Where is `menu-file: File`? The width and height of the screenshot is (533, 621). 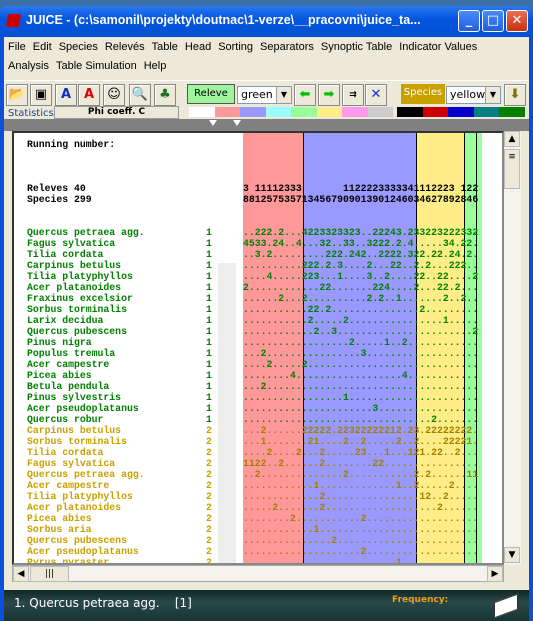
menu-file: File is located at coordinates (17, 47).